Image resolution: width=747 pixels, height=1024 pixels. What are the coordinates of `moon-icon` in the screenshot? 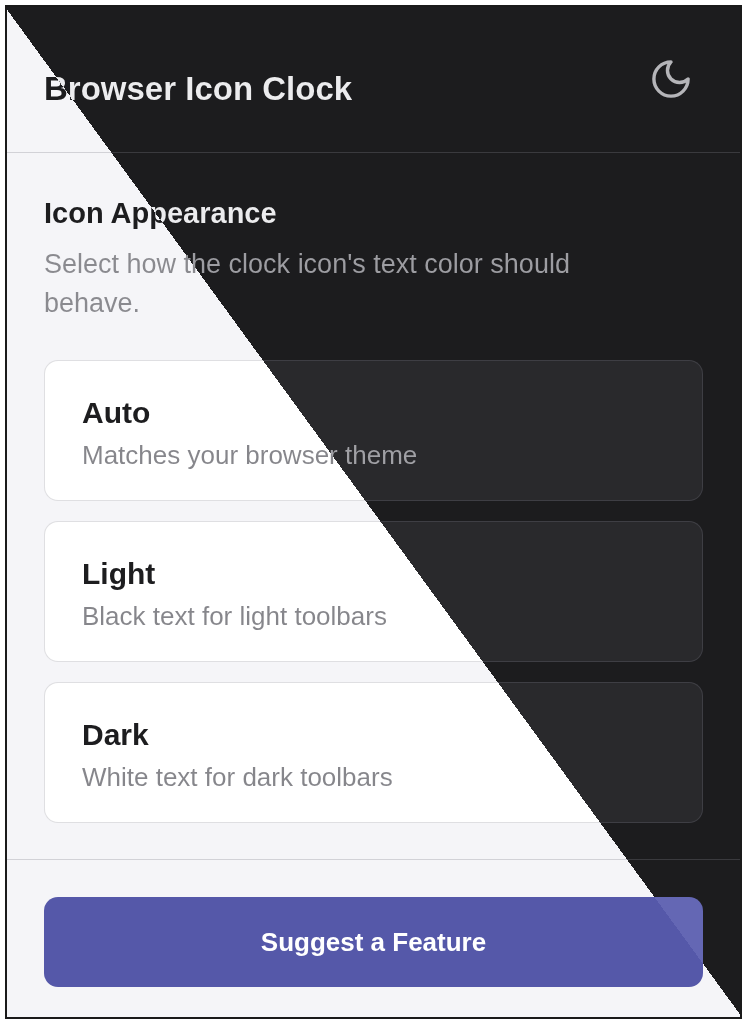 It's located at (671, 78).